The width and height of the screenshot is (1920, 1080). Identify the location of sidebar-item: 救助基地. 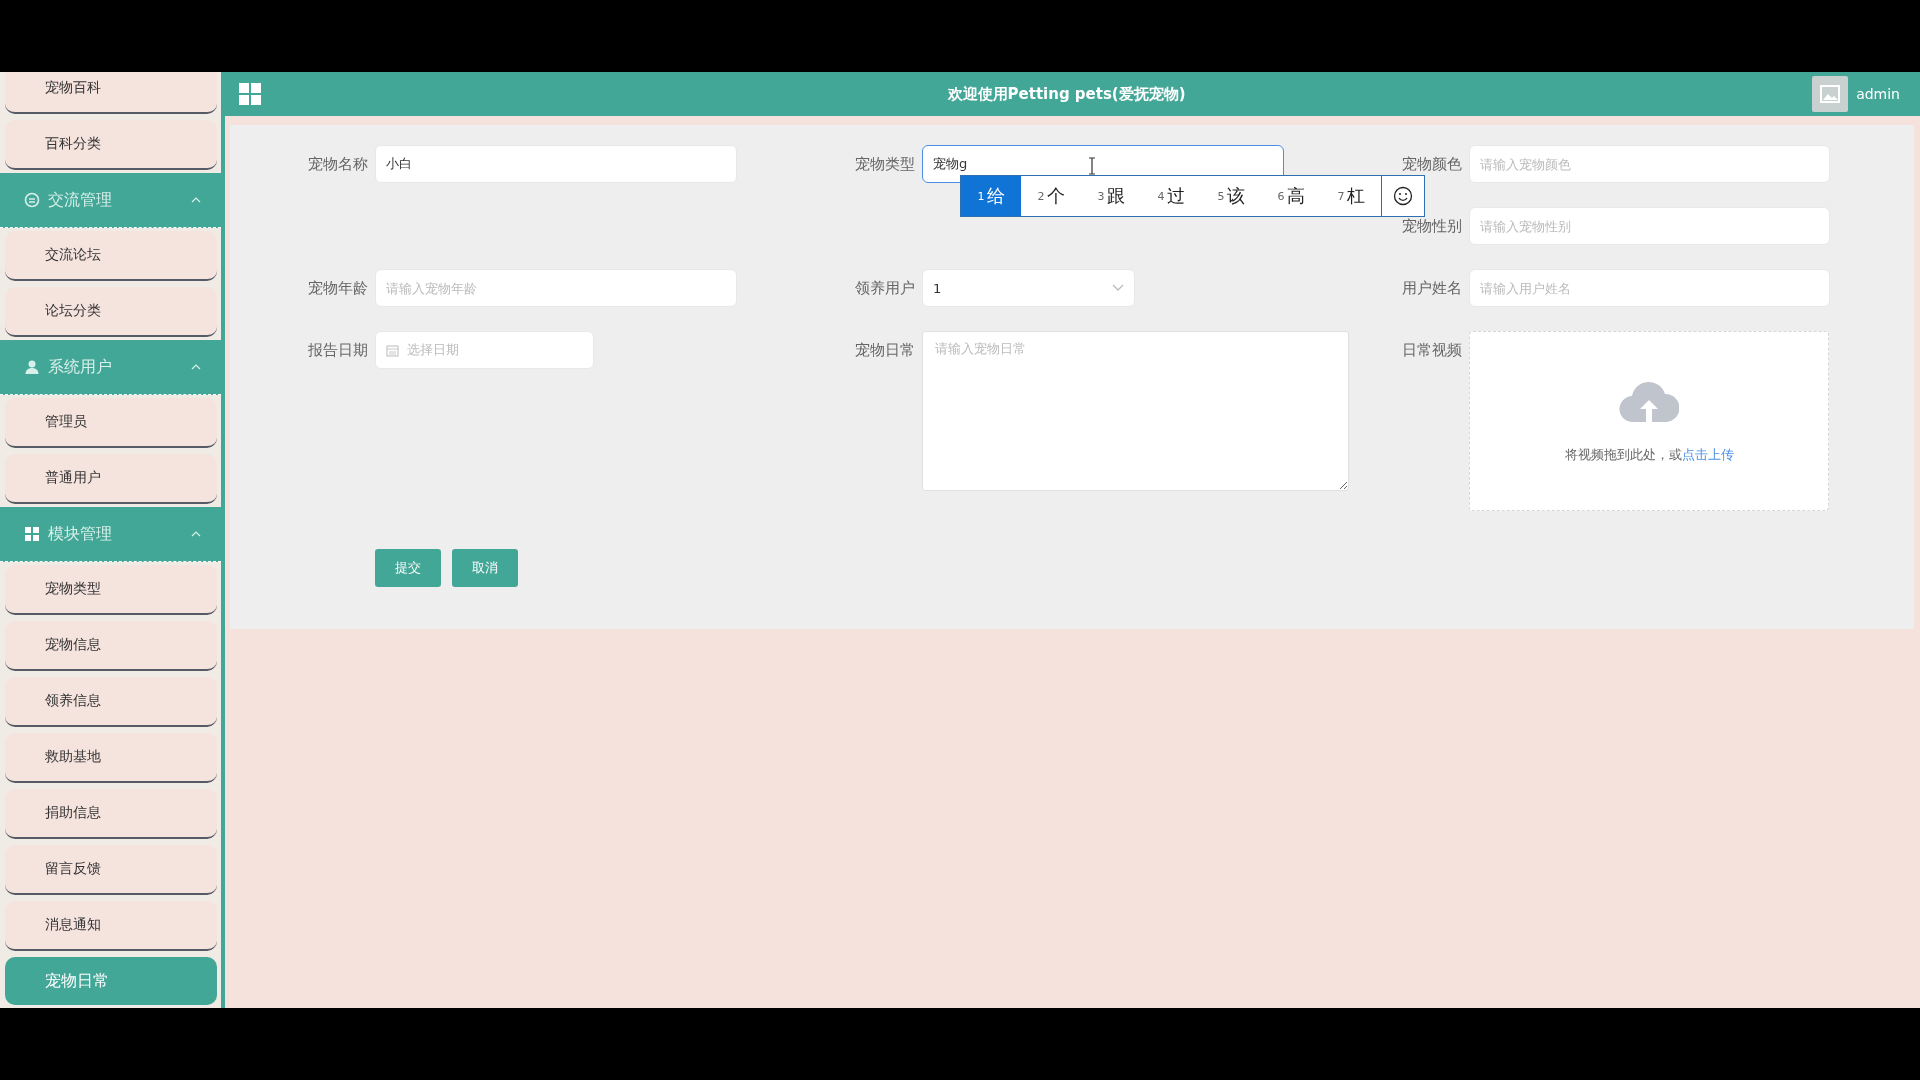
(111, 758).